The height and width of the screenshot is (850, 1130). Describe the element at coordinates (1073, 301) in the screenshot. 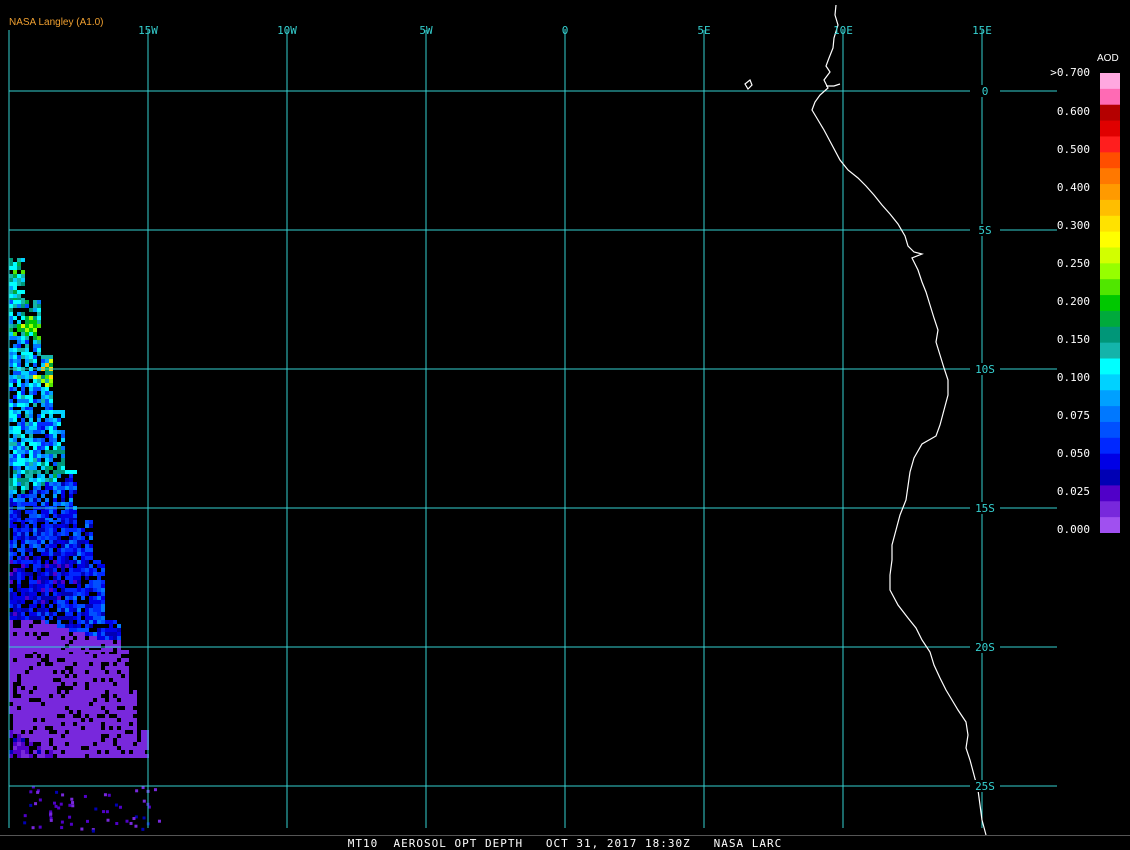

I see `legend-label: 0.200` at that location.